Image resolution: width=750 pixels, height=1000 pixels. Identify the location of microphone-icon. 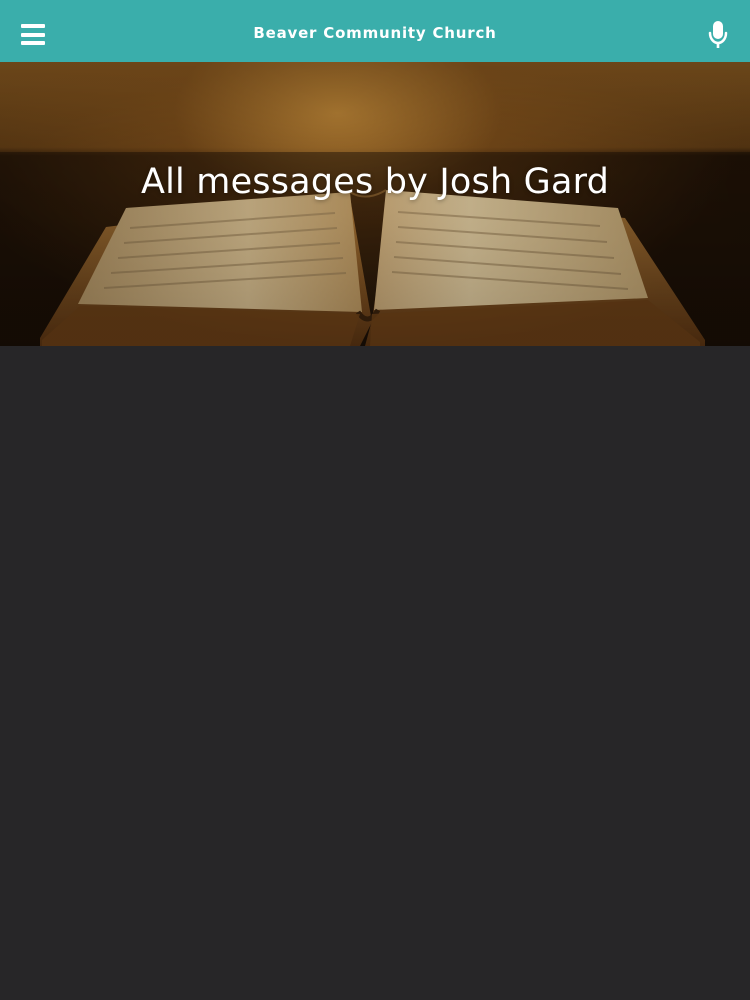
(718, 34).